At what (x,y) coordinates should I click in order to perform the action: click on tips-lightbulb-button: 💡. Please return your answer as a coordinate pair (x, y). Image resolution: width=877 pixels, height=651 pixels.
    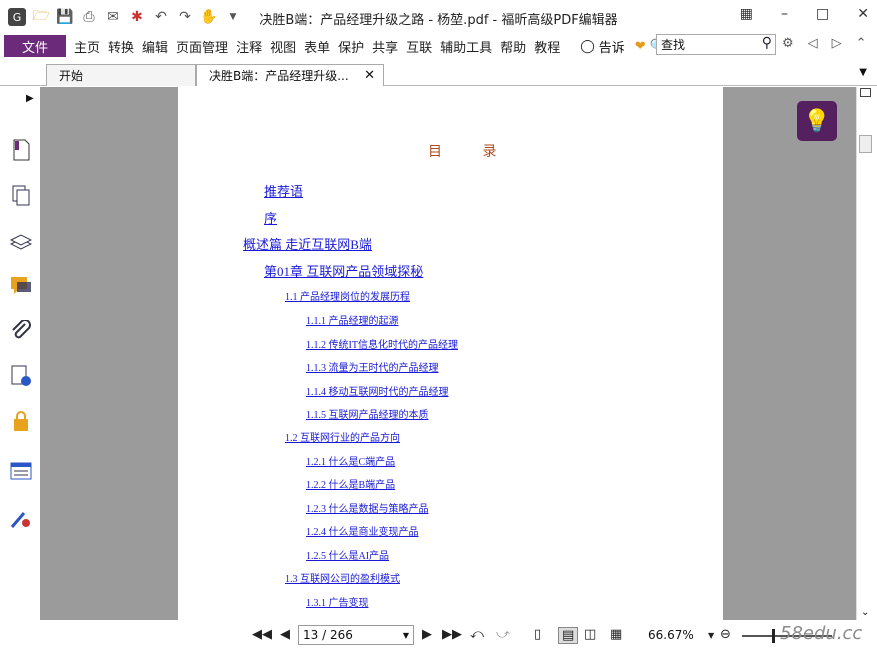
    Looking at the image, I should click on (817, 121).